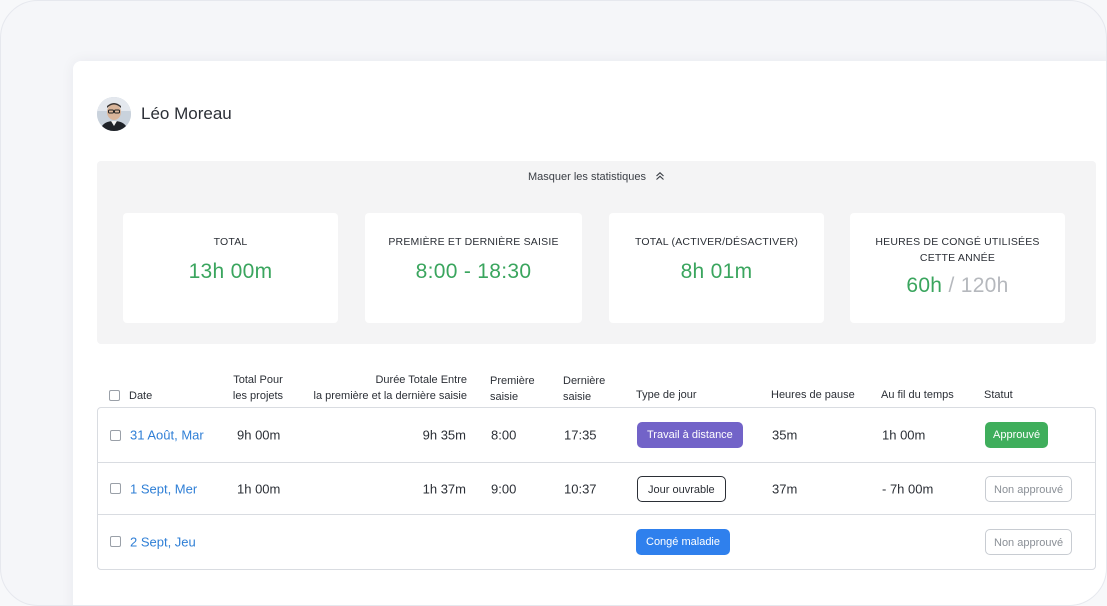 The width and height of the screenshot is (1107, 606). What do you see at coordinates (785, 435) in the screenshot?
I see `row-break-hours: 35m` at bounding box center [785, 435].